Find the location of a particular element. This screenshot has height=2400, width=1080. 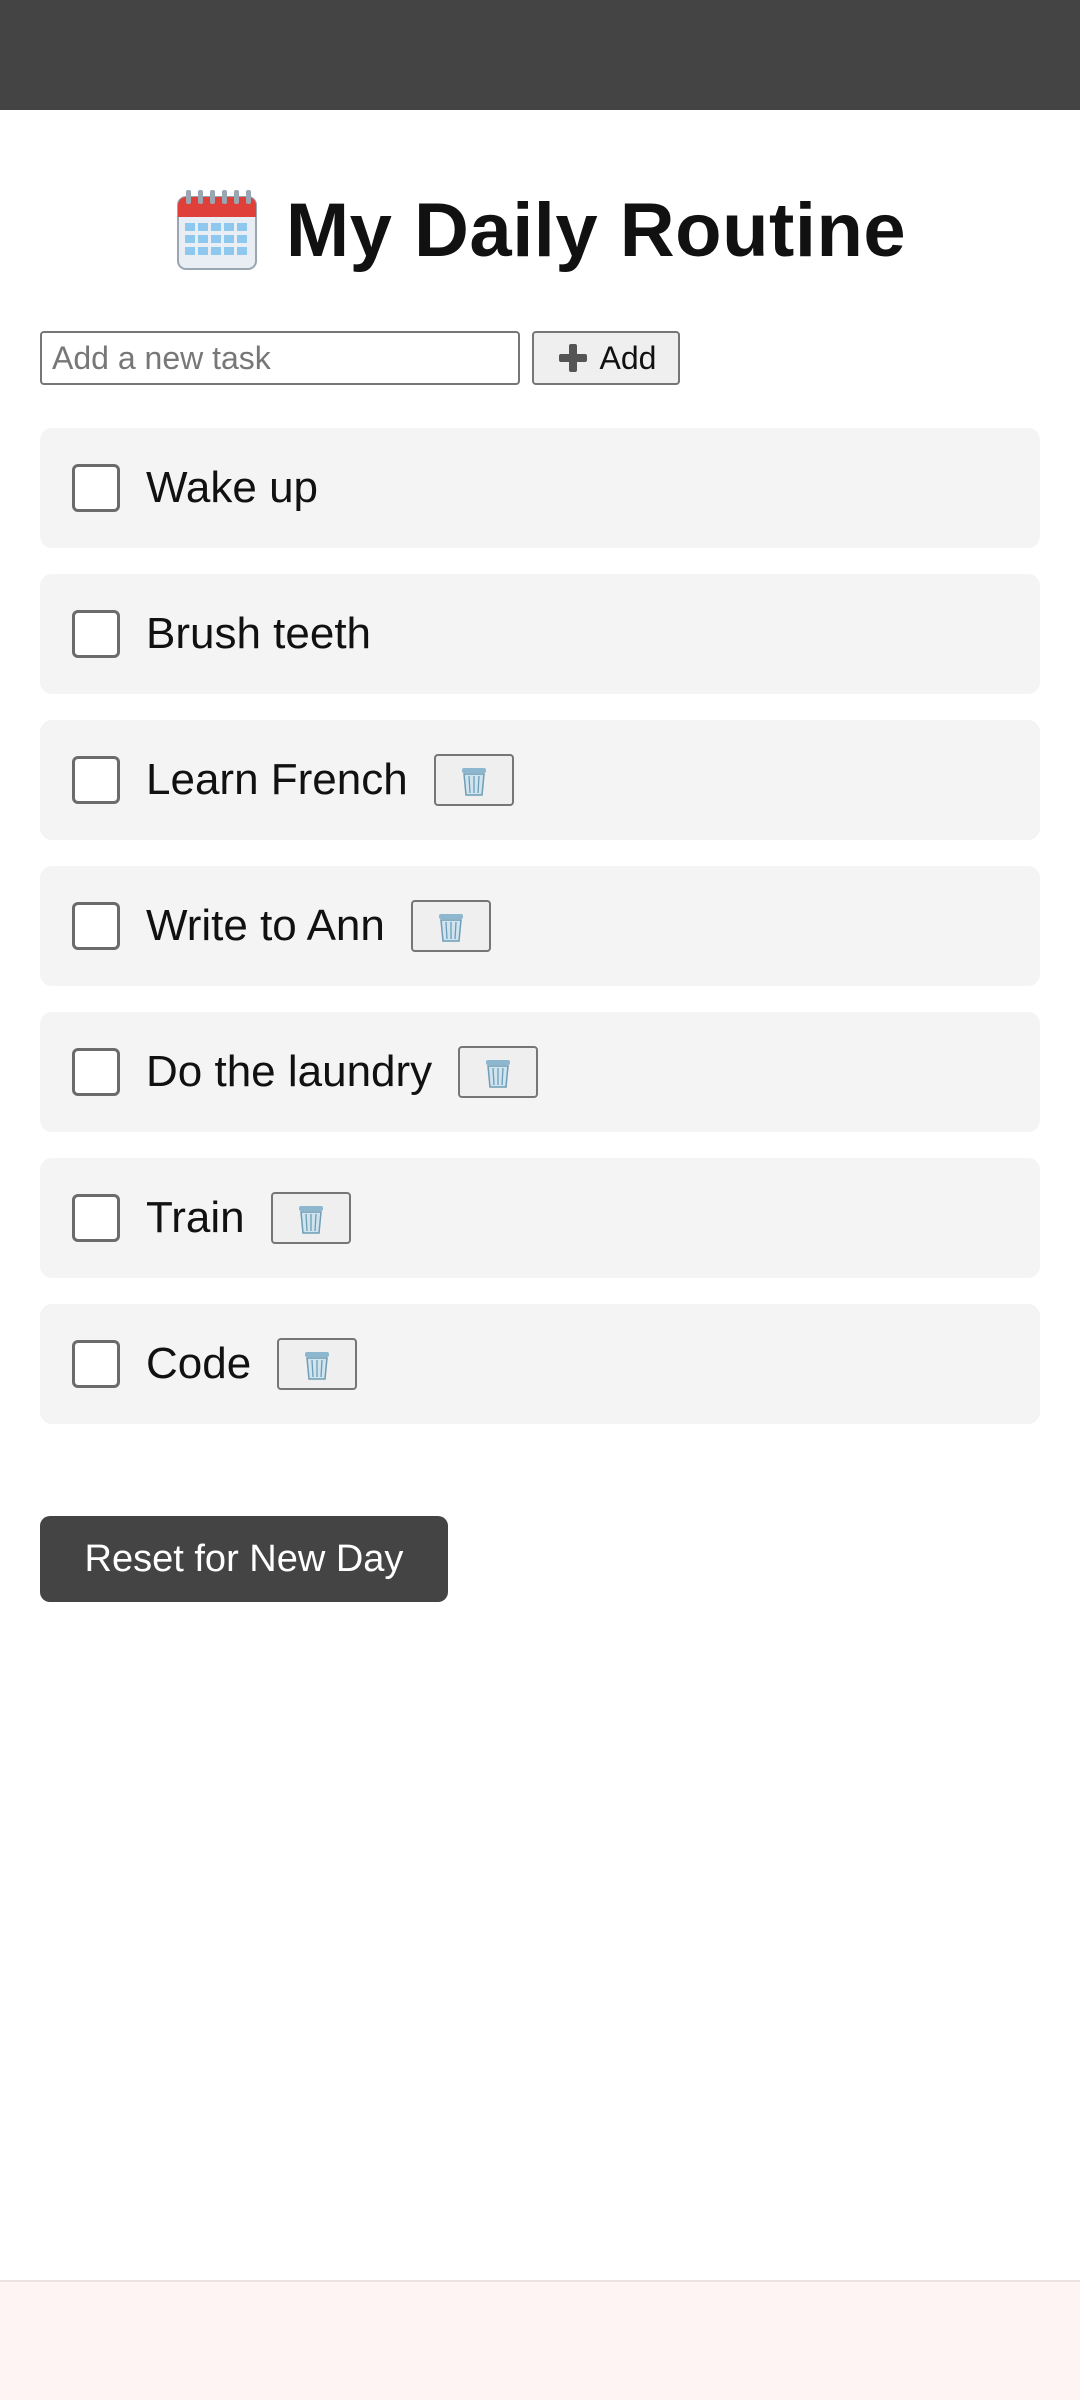

new-task-input is located at coordinates (280, 358).